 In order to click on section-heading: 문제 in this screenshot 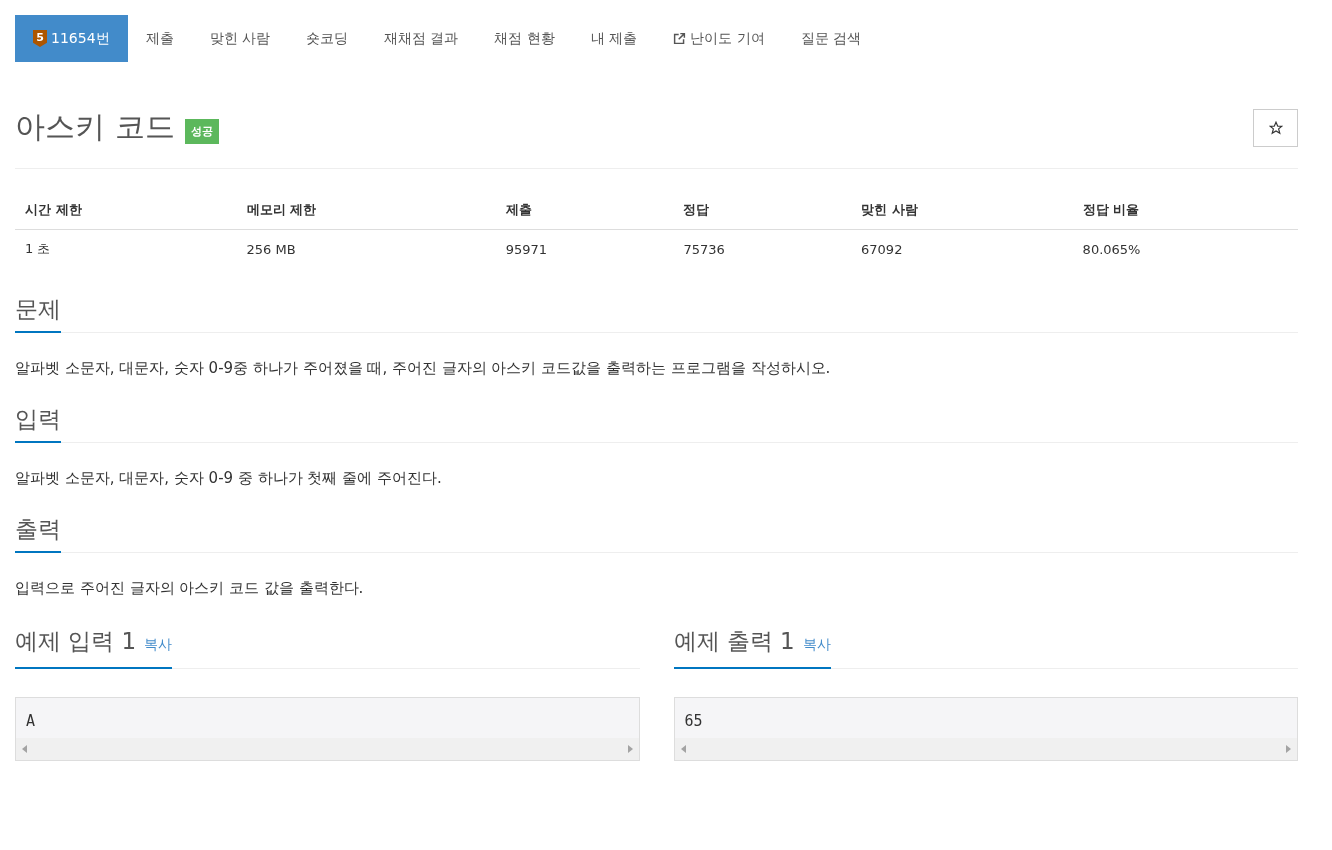, I will do `click(38, 313)`.